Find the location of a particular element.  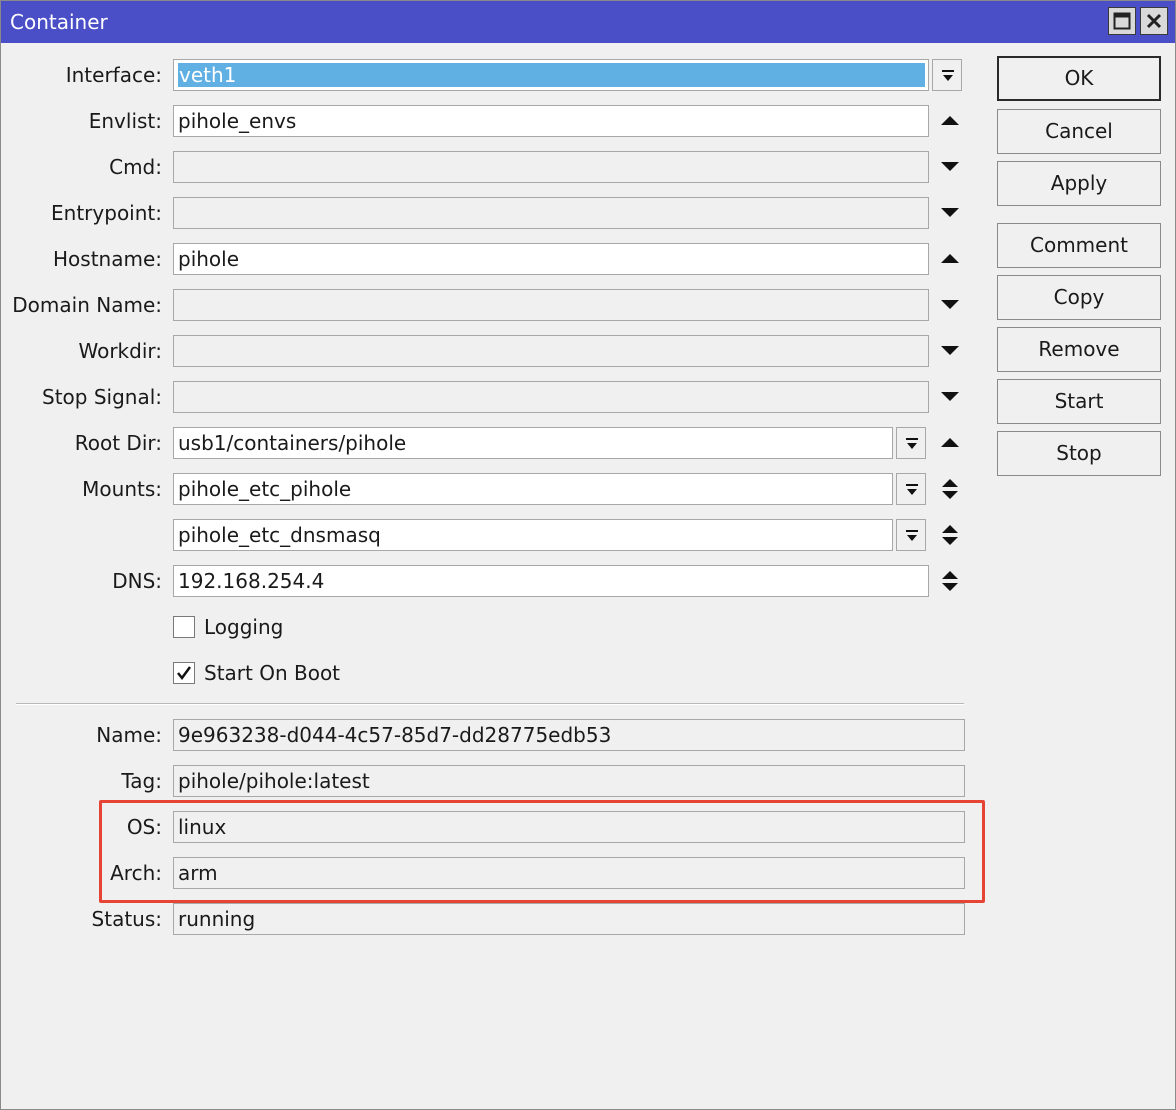

copy-button: Copy is located at coordinates (1079, 297).